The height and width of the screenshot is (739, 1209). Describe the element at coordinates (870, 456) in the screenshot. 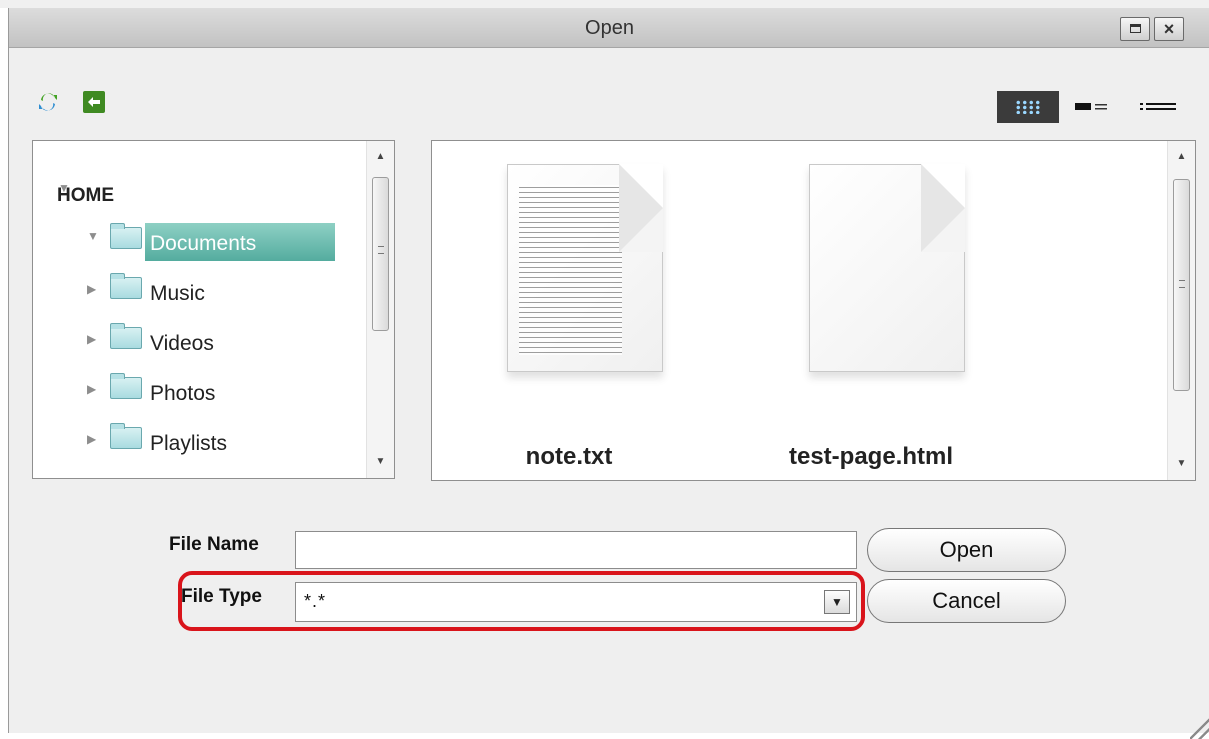

I see `file-name-test-page: test-page.html` at that location.